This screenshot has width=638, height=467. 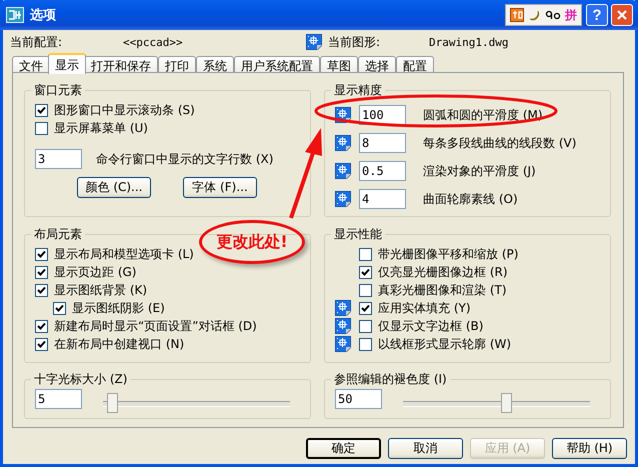 I want to click on profile-name: <<pccad>>, so click(x=153, y=42).